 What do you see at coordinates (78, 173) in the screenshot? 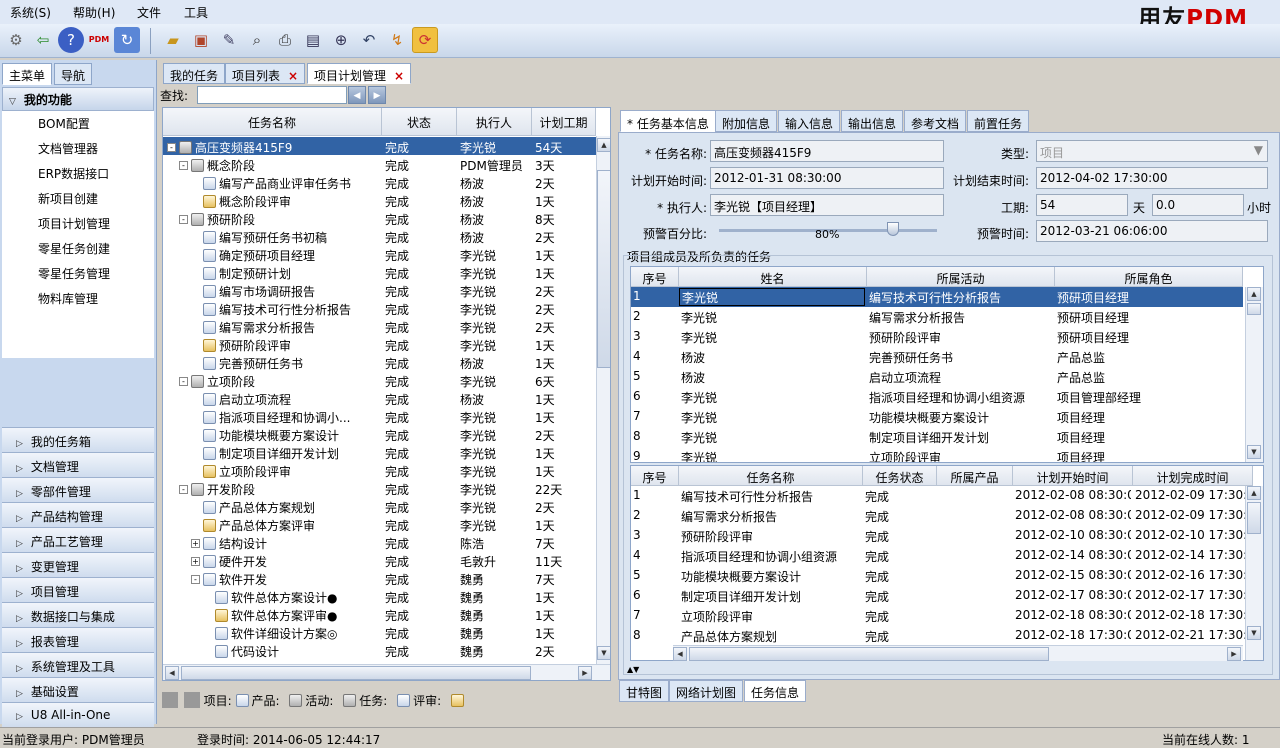
I see `func-item: ERP数据接口` at bounding box center [78, 173].